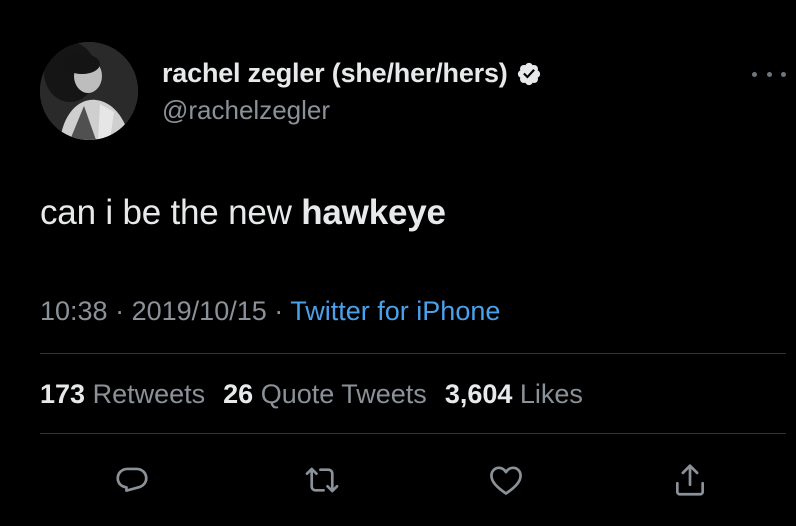 This screenshot has width=796, height=526. I want to click on author-name-row: rachel zegler (she/her/hers), so click(352, 73).